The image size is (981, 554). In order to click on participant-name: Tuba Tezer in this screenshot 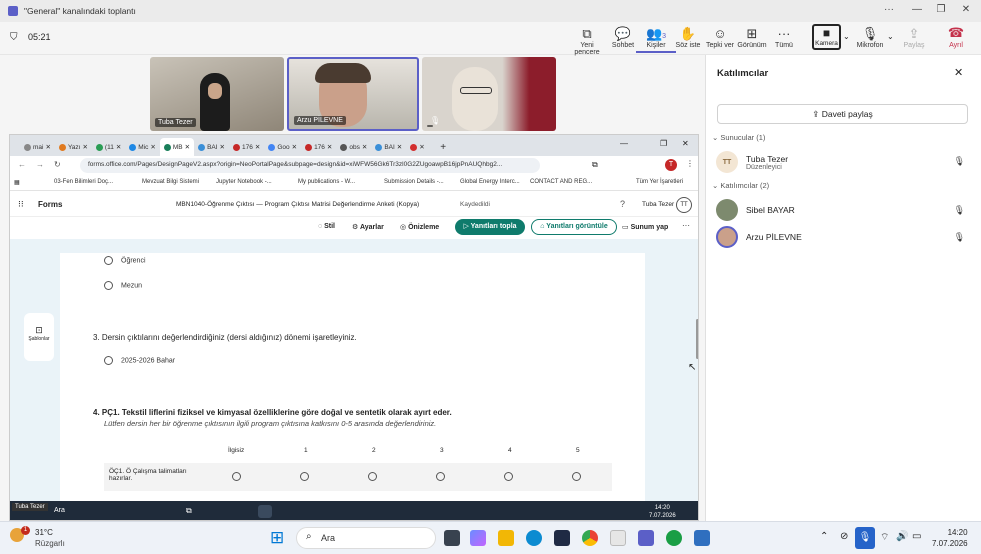, I will do `click(767, 158)`.